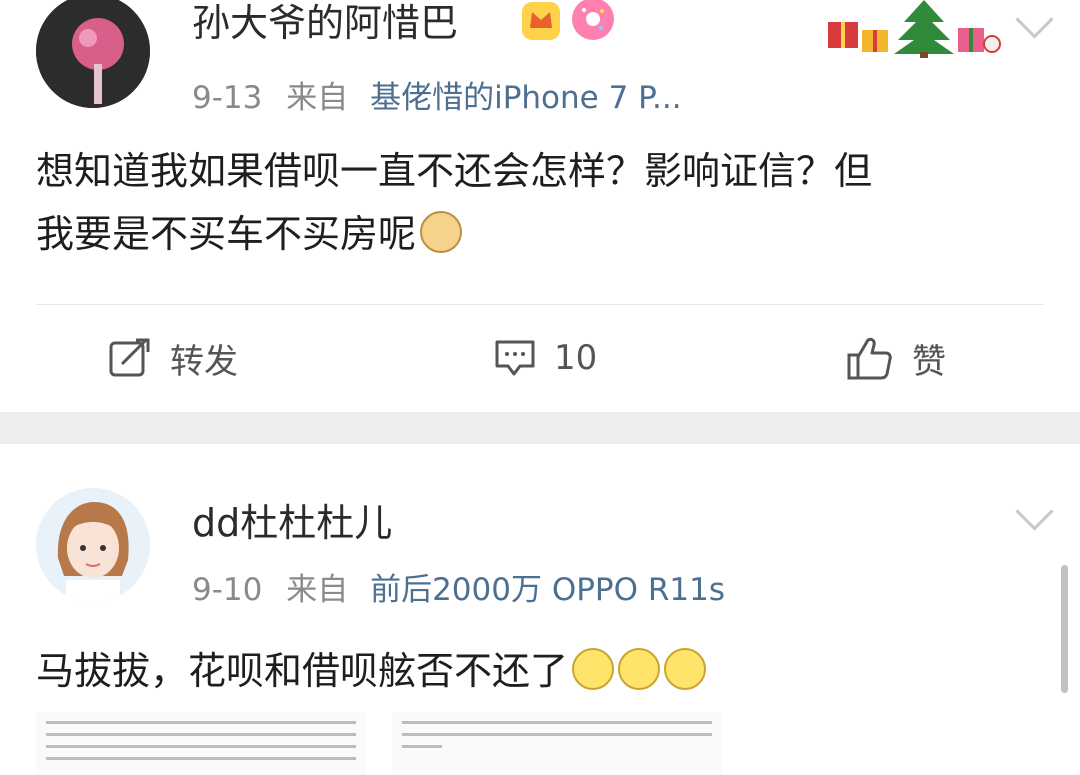  I want to click on like-label: 赞, so click(929, 361).